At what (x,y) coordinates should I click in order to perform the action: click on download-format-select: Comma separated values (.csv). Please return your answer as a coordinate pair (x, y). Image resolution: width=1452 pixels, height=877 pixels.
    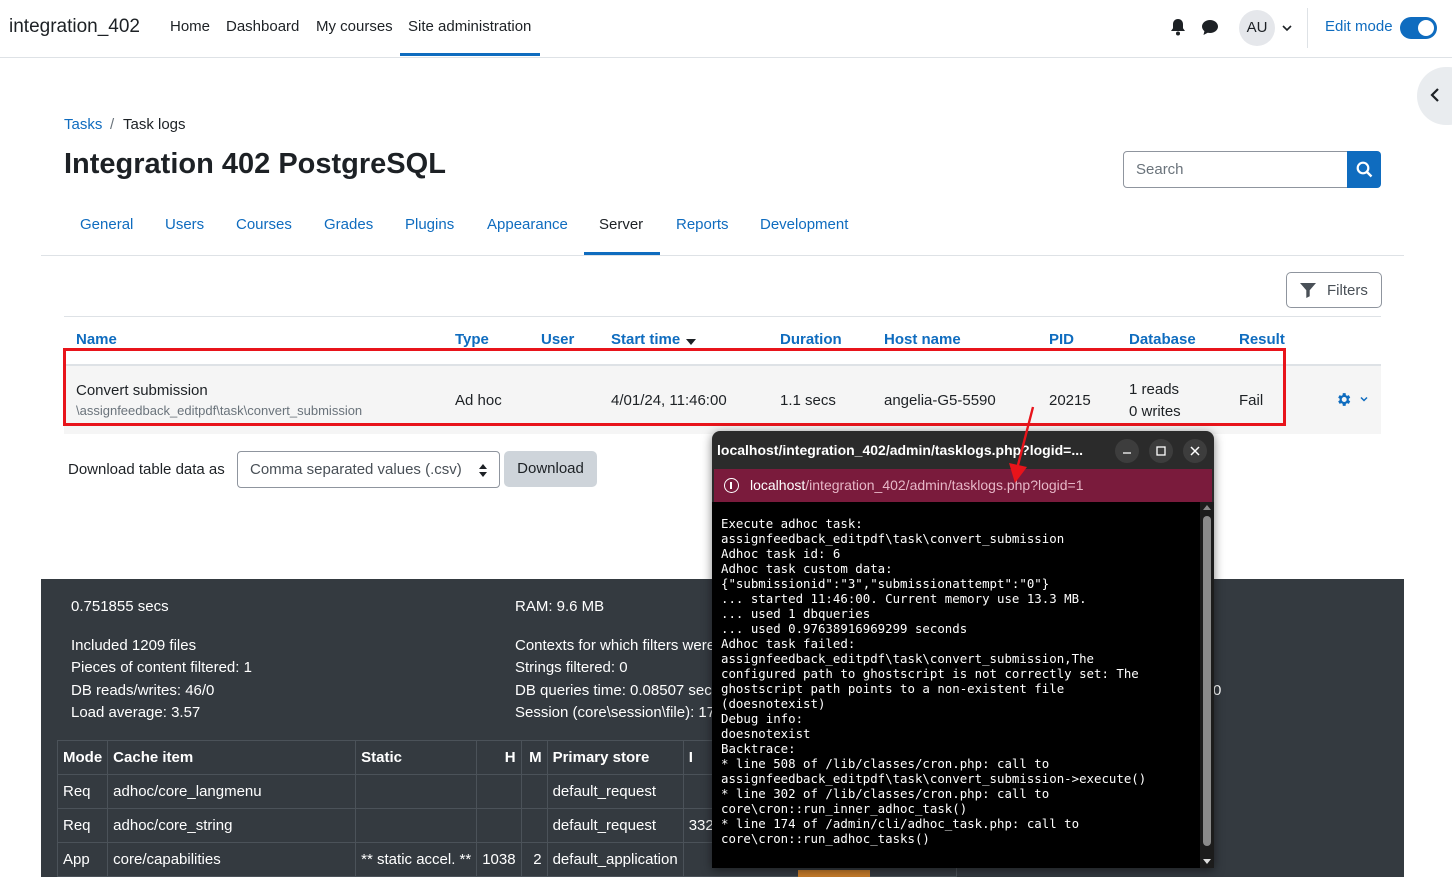
    Looking at the image, I should click on (368, 469).